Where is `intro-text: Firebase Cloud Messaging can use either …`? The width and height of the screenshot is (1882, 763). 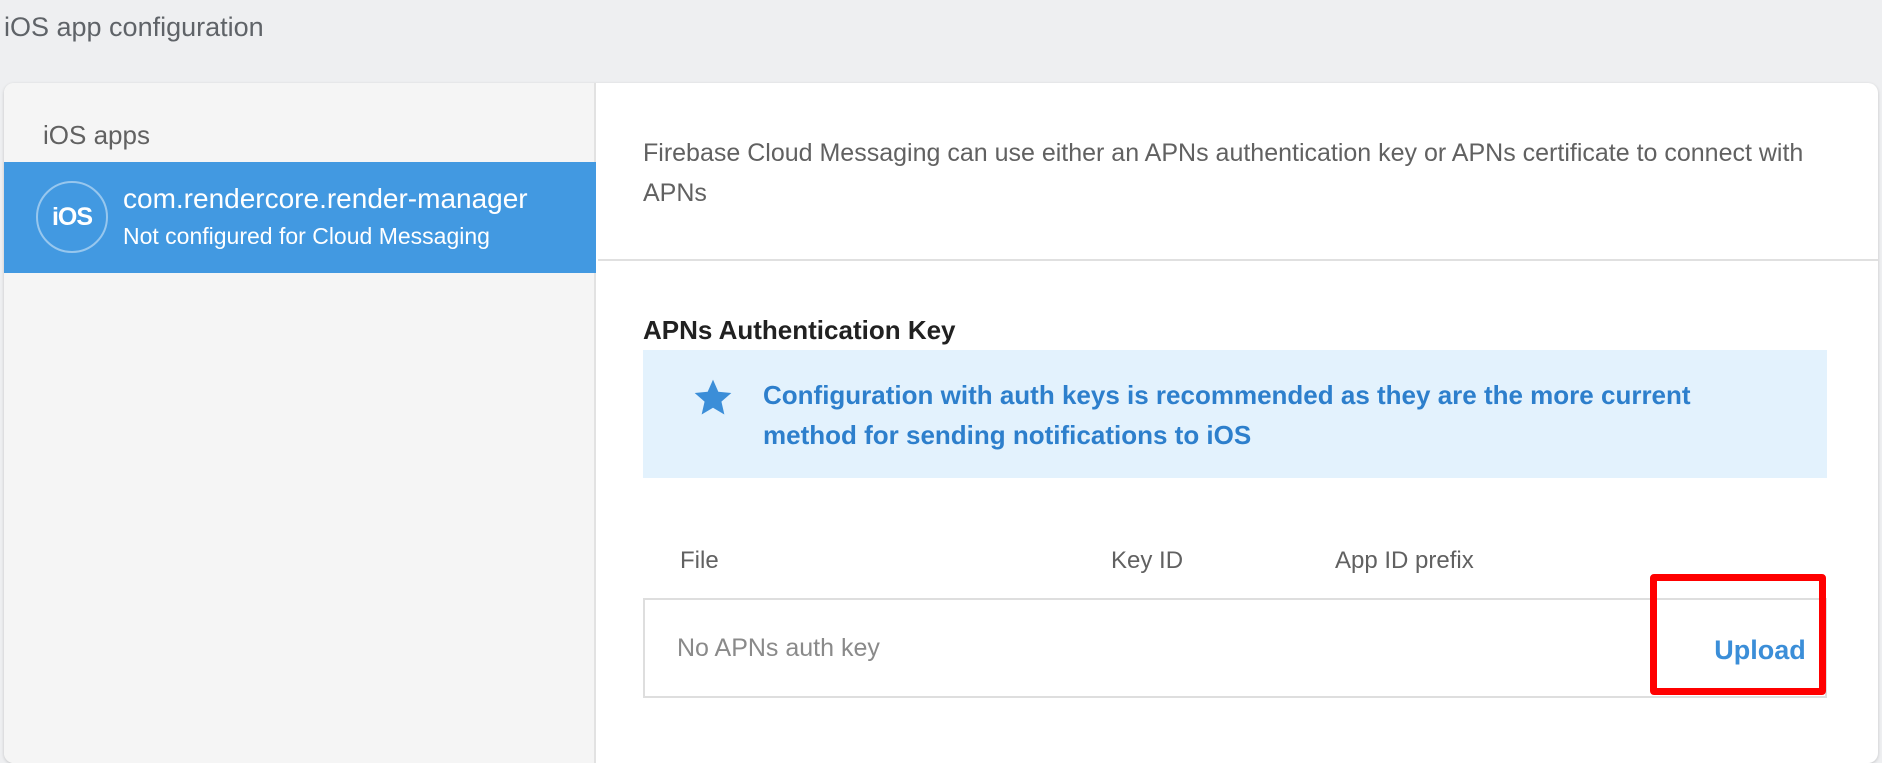
intro-text: Firebase Cloud Messaging can use either … is located at coordinates (1223, 173).